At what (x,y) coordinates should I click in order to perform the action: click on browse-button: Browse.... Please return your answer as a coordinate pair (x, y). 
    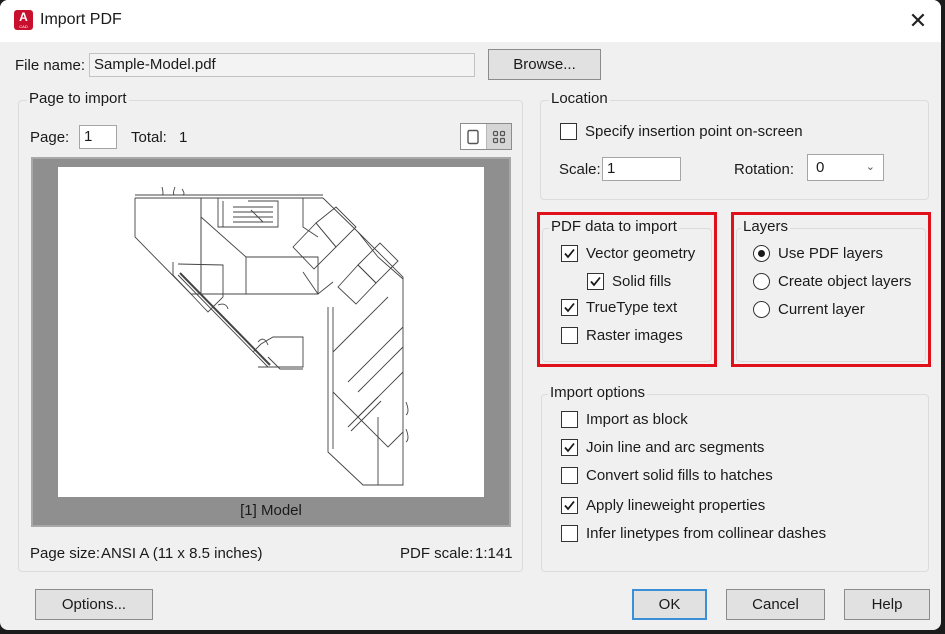
    Looking at the image, I should click on (544, 64).